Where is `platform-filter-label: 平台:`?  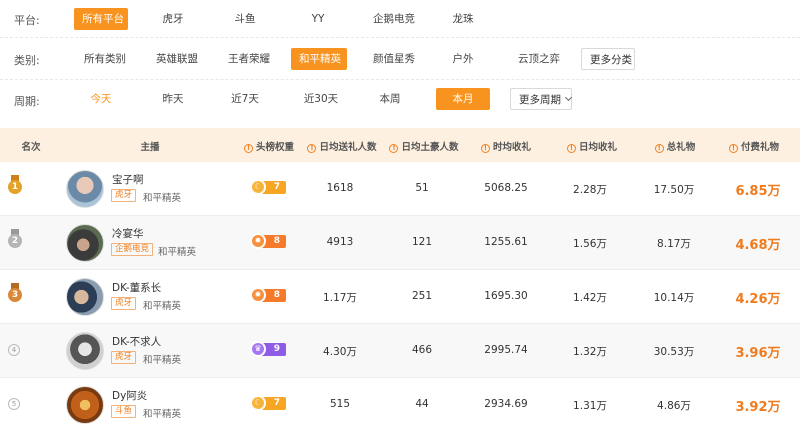 platform-filter-label: 平台: is located at coordinates (27, 20).